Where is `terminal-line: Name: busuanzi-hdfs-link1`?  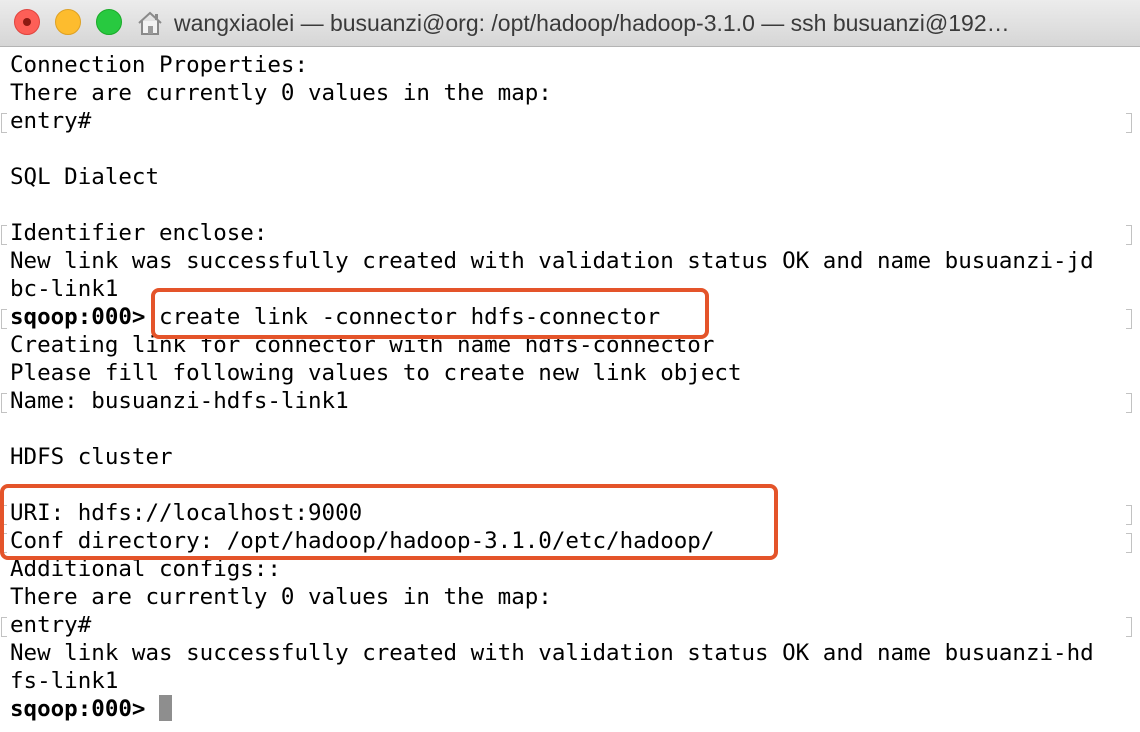 terminal-line: Name: busuanzi-hdfs-link1 is located at coordinates (179, 401).